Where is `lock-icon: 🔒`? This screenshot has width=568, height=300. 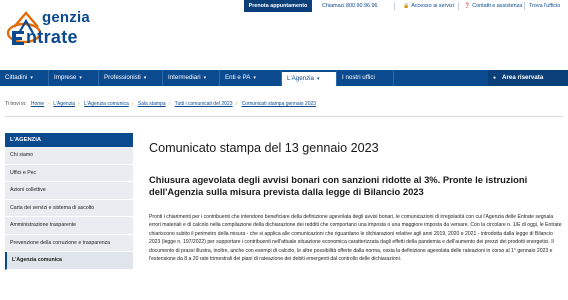
lock-icon: 🔒 is located at coordinates (406, 6).